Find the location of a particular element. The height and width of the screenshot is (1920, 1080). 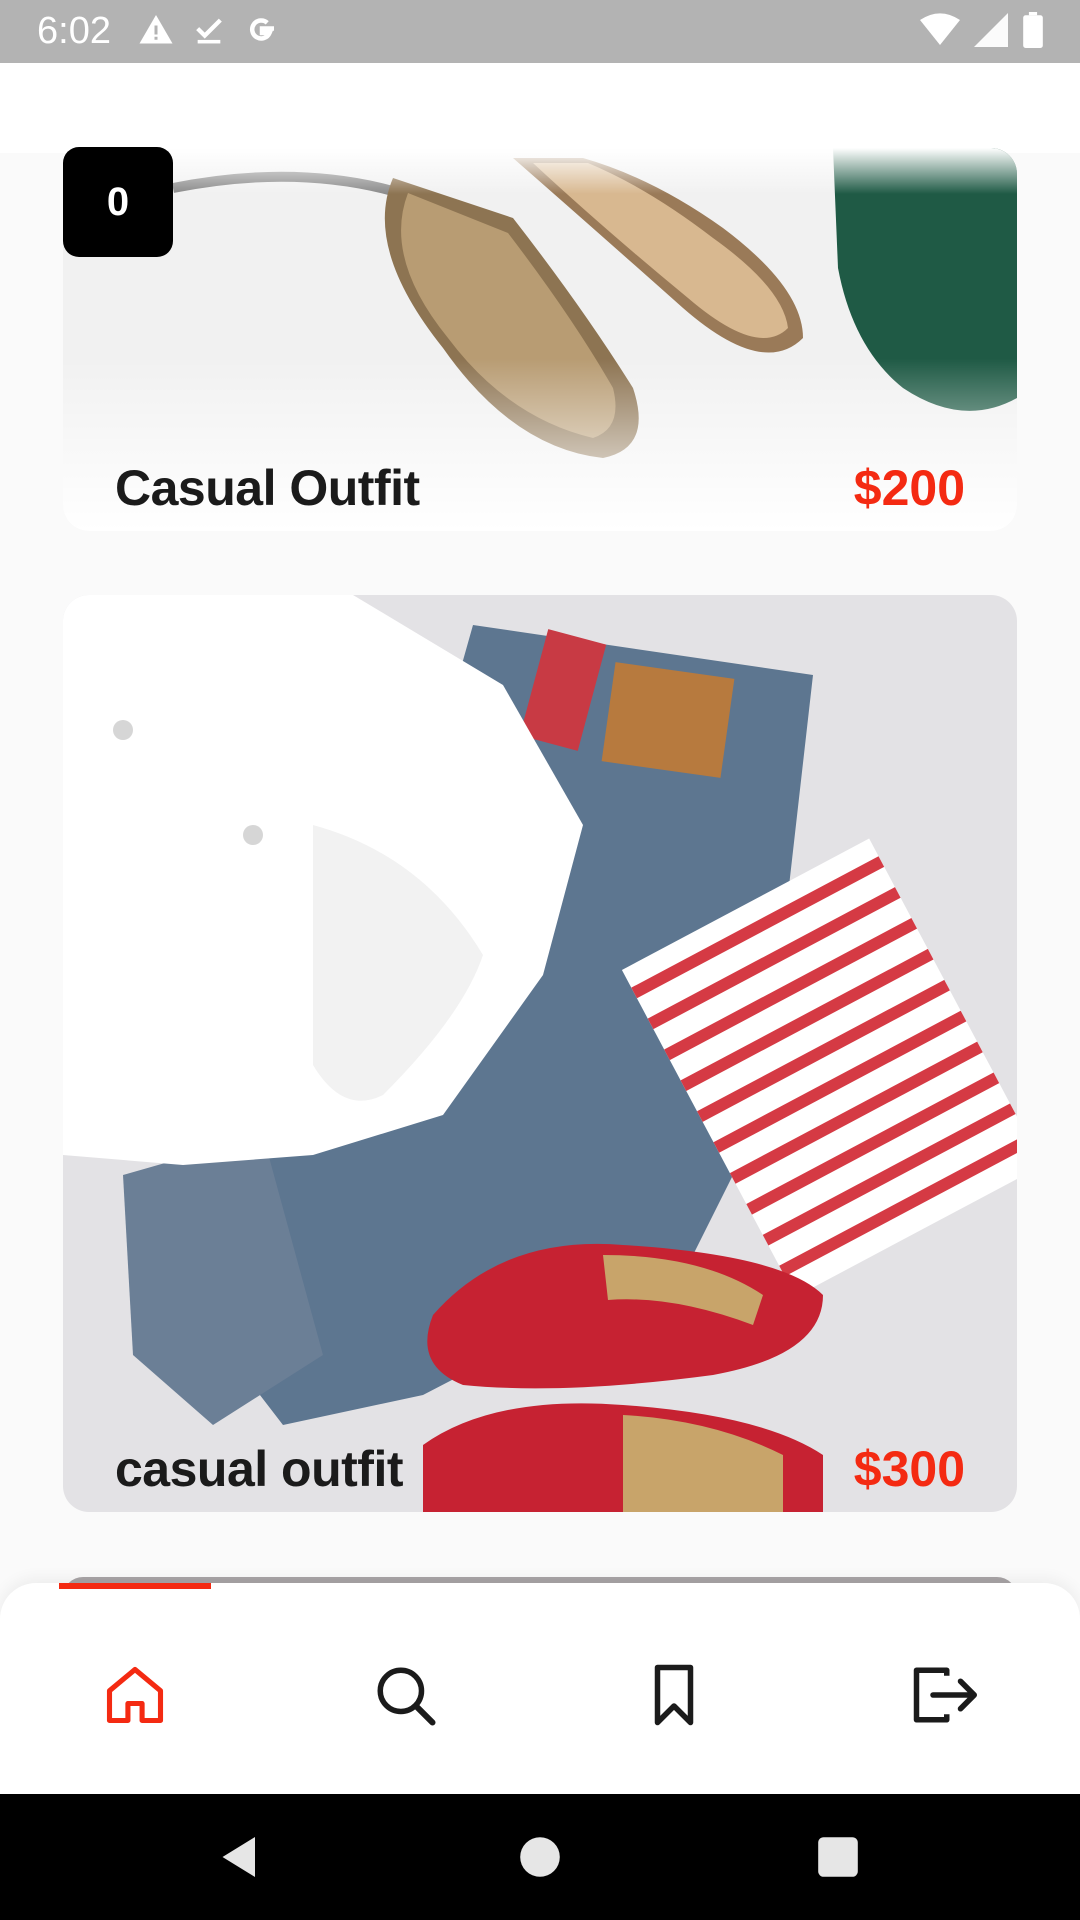

recents-icon is located at coordinates (838, 1857).